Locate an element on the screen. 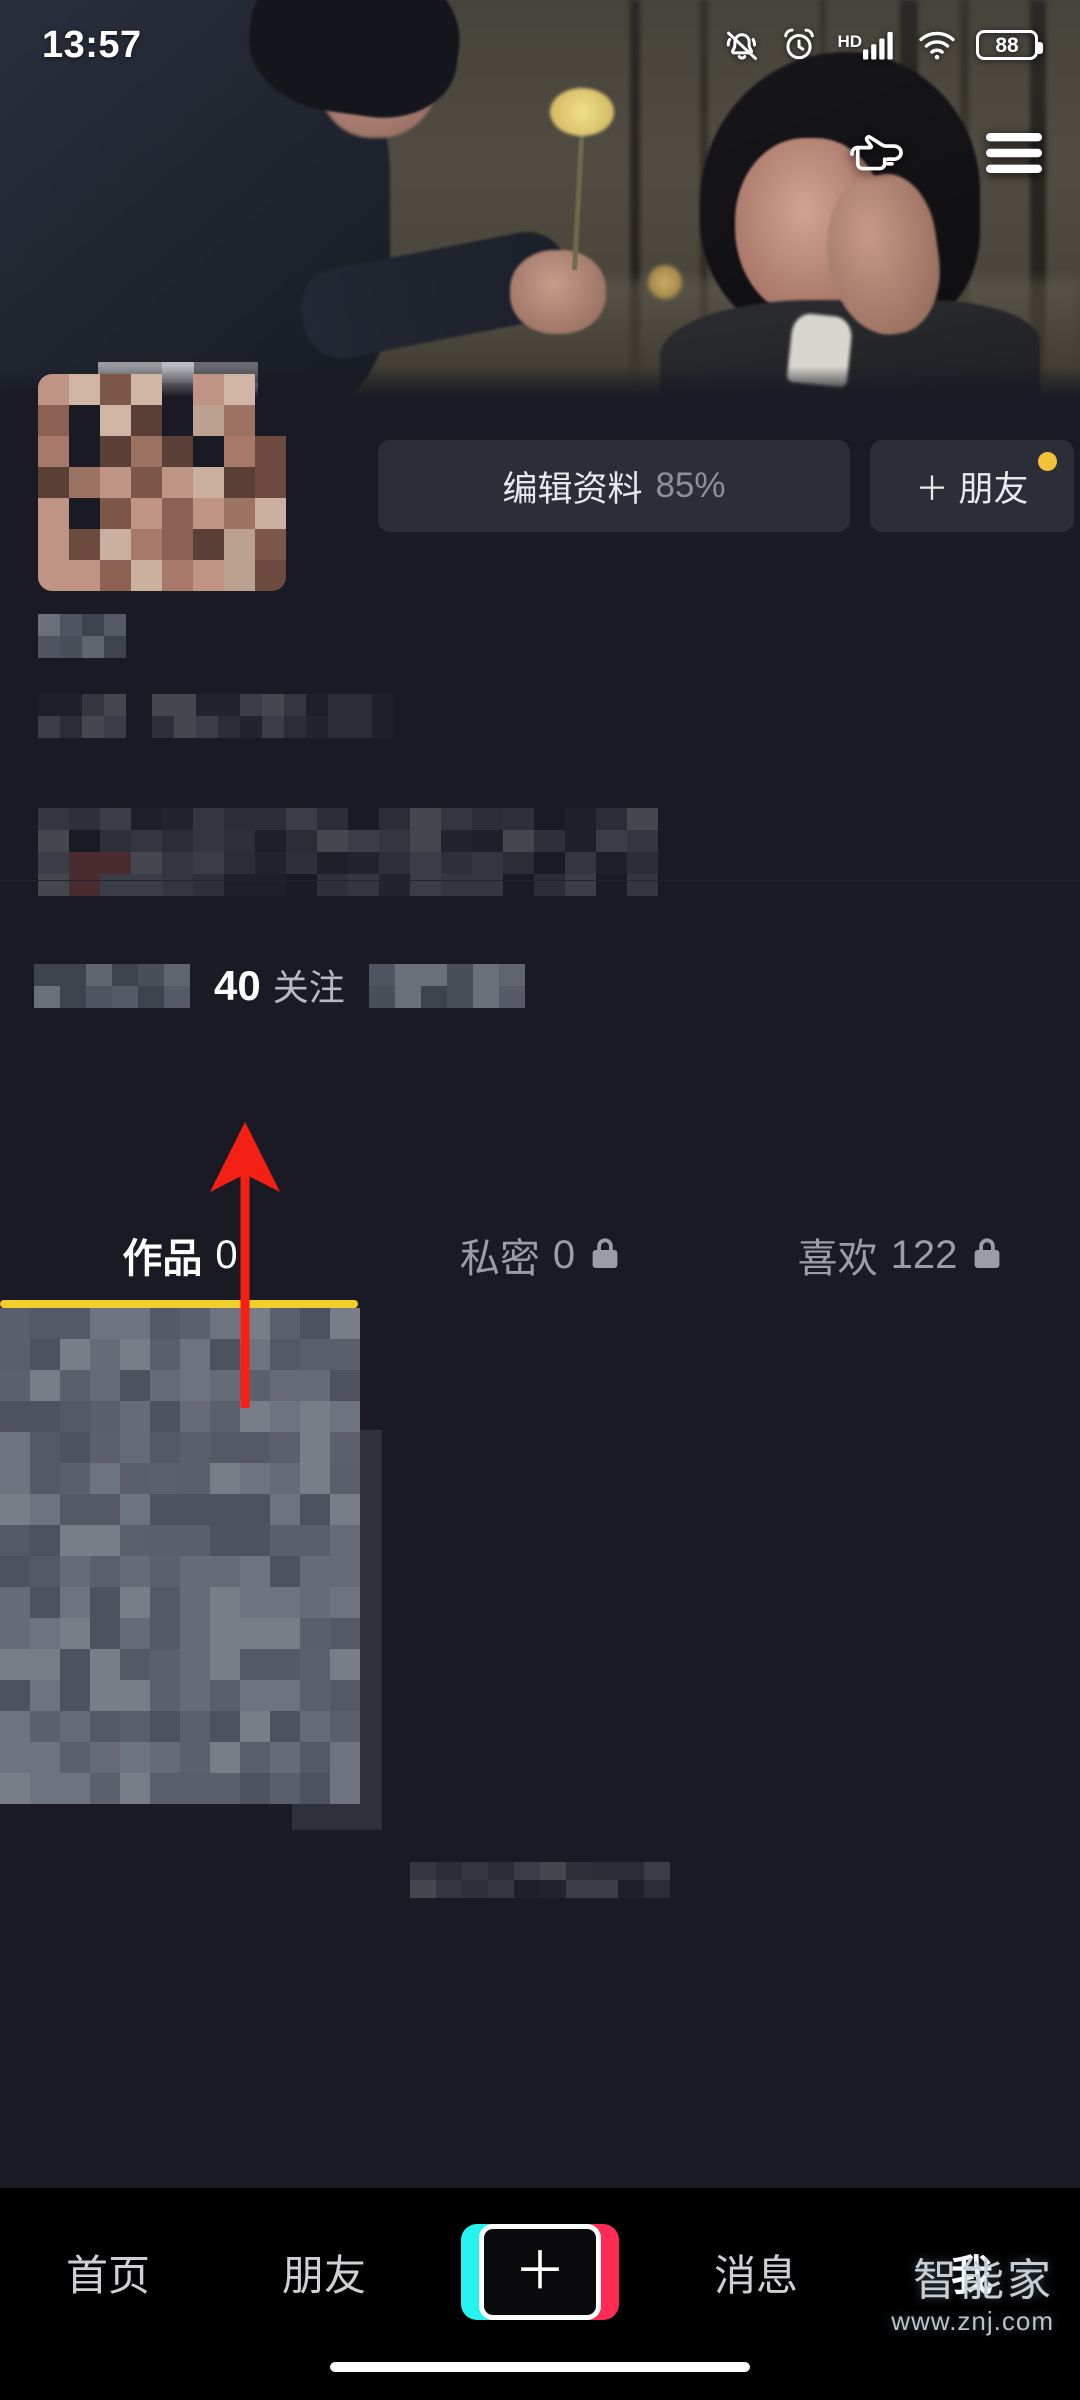 The width and height of the screenshot is (1080, 2400). stat-following: 40 关注 is located at coordinates (279, 986).